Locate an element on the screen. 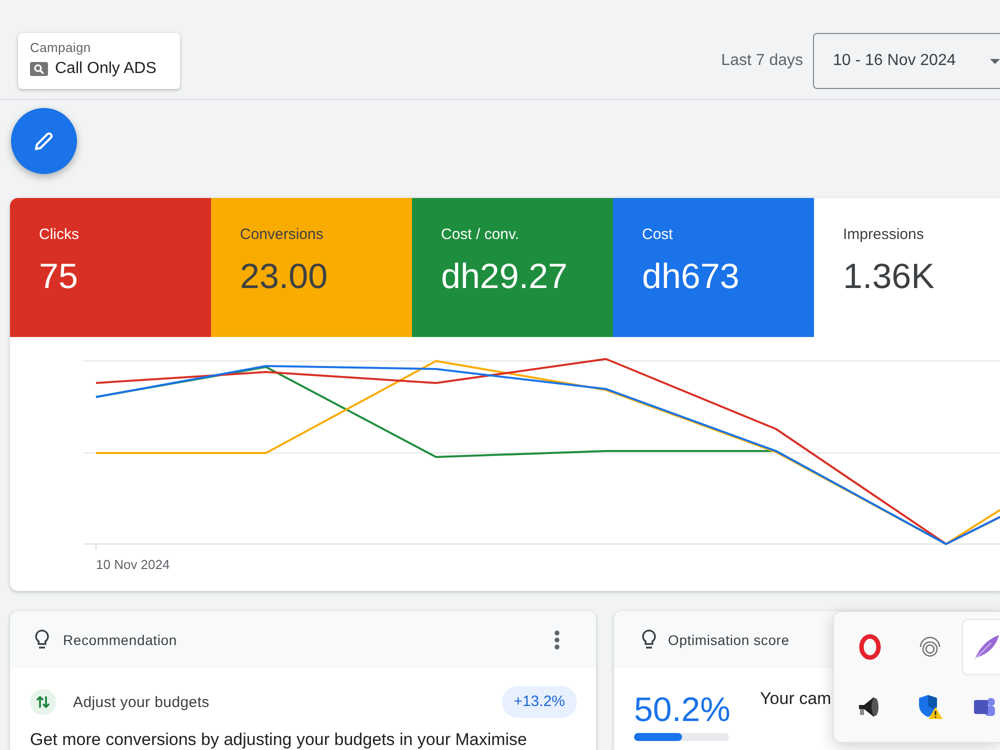 This screenshot has width=1000, height=750. score-value: 50.2% is located at coordinates (682, 710).